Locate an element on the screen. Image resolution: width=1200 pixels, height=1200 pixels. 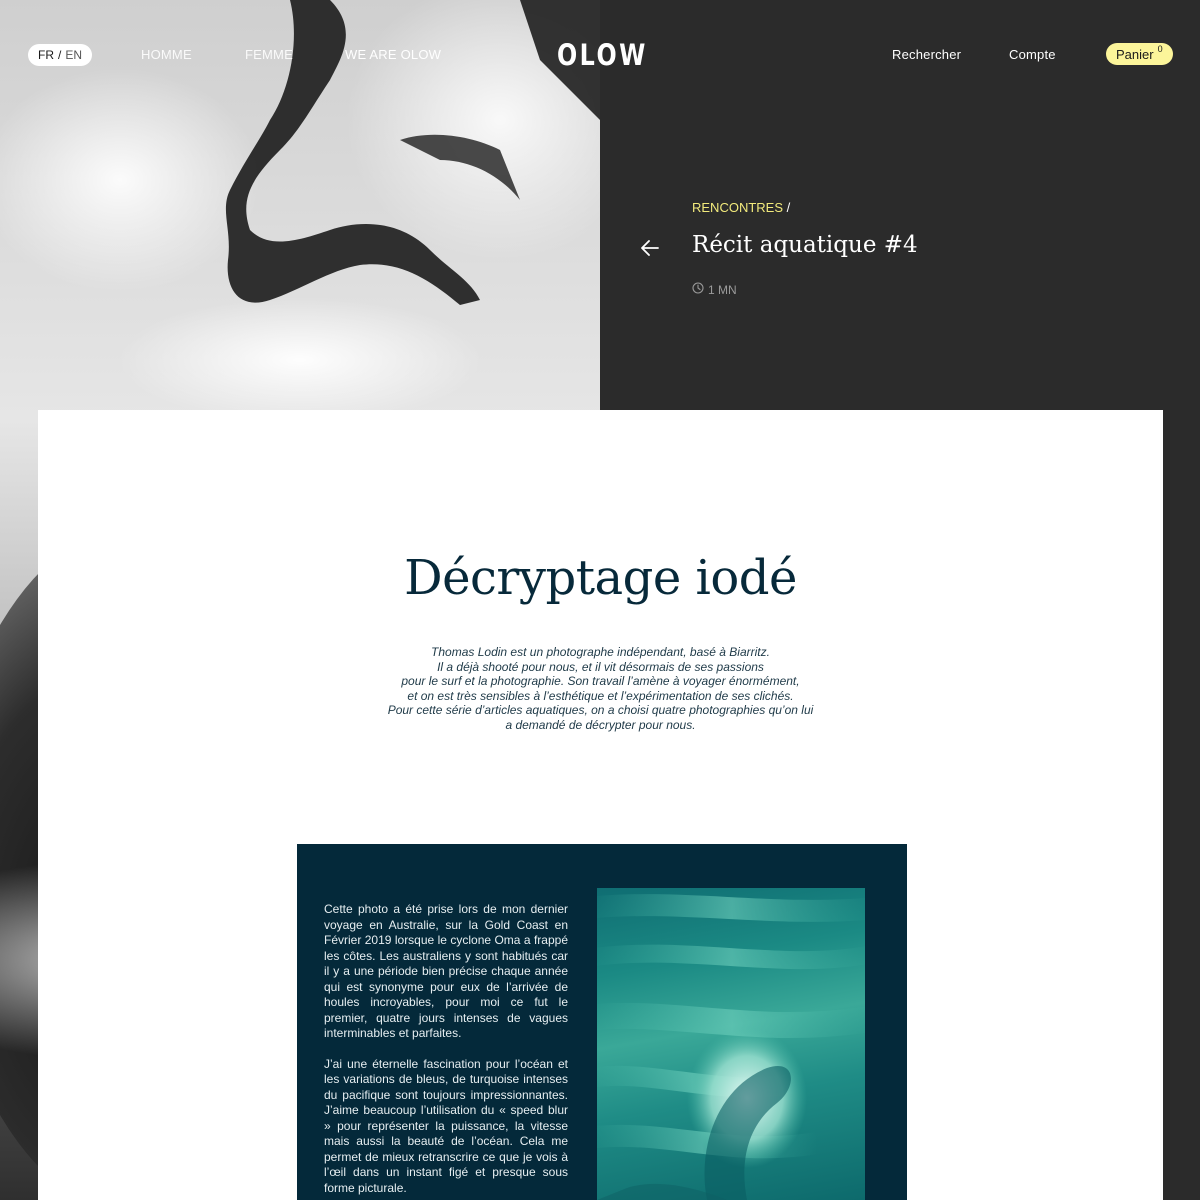
nav-femme: FEMME is located at coordinates (269, 54).